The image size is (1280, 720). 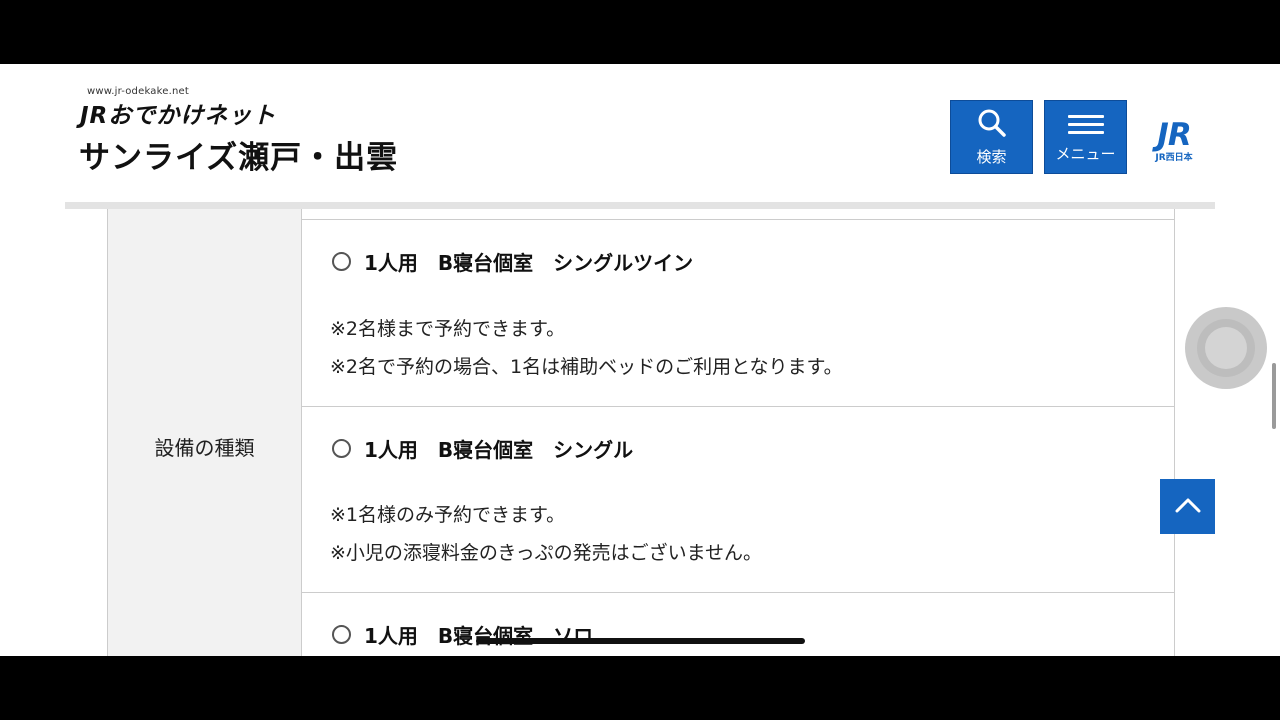 What do you see at coordinates (499, 450) in the screenshot?
I see `option-name: 1人用 B寝台個室 シングル` at bounding box center [499, 450].